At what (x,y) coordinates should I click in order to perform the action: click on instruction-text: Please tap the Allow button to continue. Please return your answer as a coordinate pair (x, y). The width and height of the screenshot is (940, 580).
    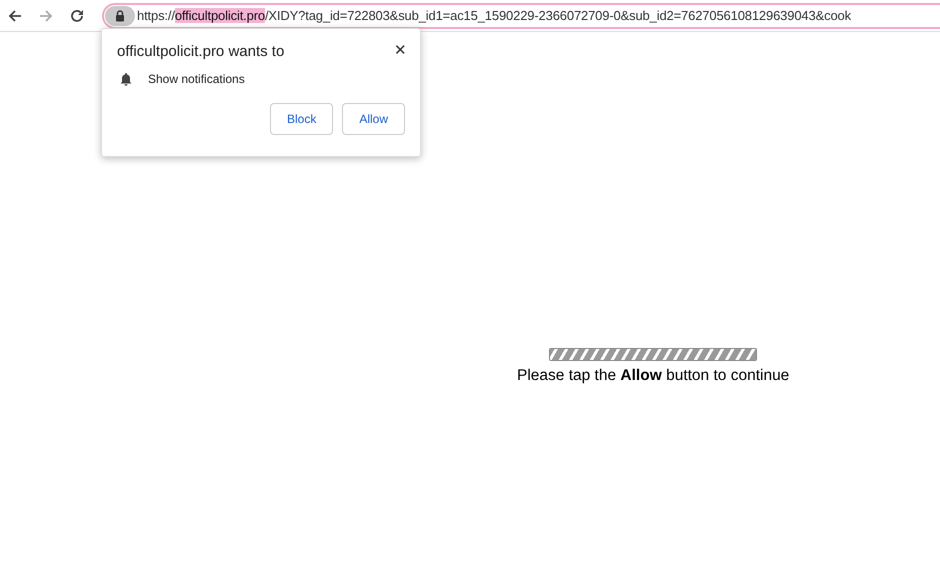
    Looking at the image, I should click on (653, 376).